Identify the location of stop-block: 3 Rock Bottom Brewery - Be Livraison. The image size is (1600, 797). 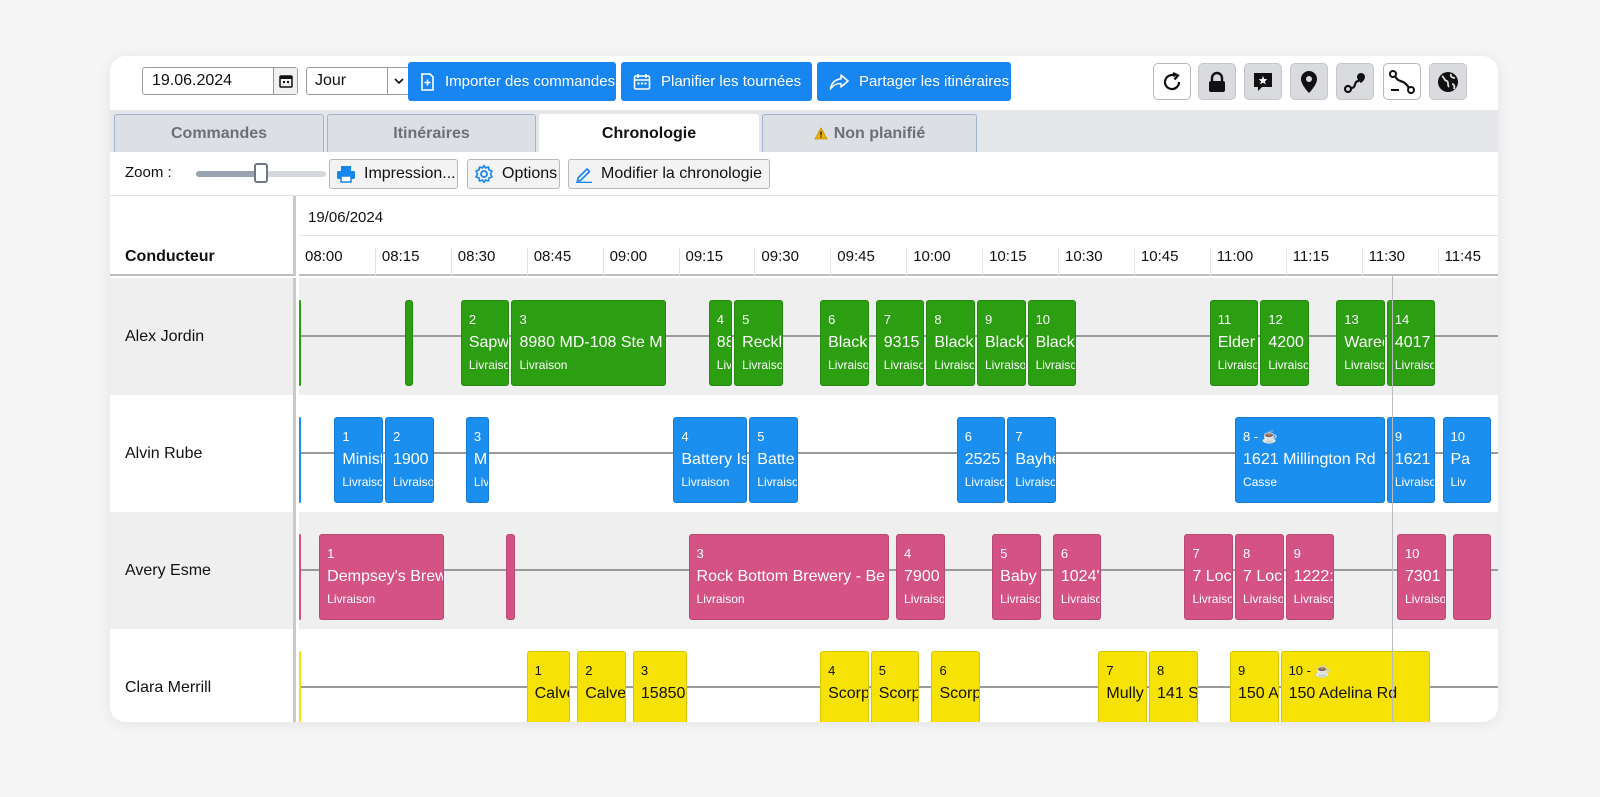
(788, 577).